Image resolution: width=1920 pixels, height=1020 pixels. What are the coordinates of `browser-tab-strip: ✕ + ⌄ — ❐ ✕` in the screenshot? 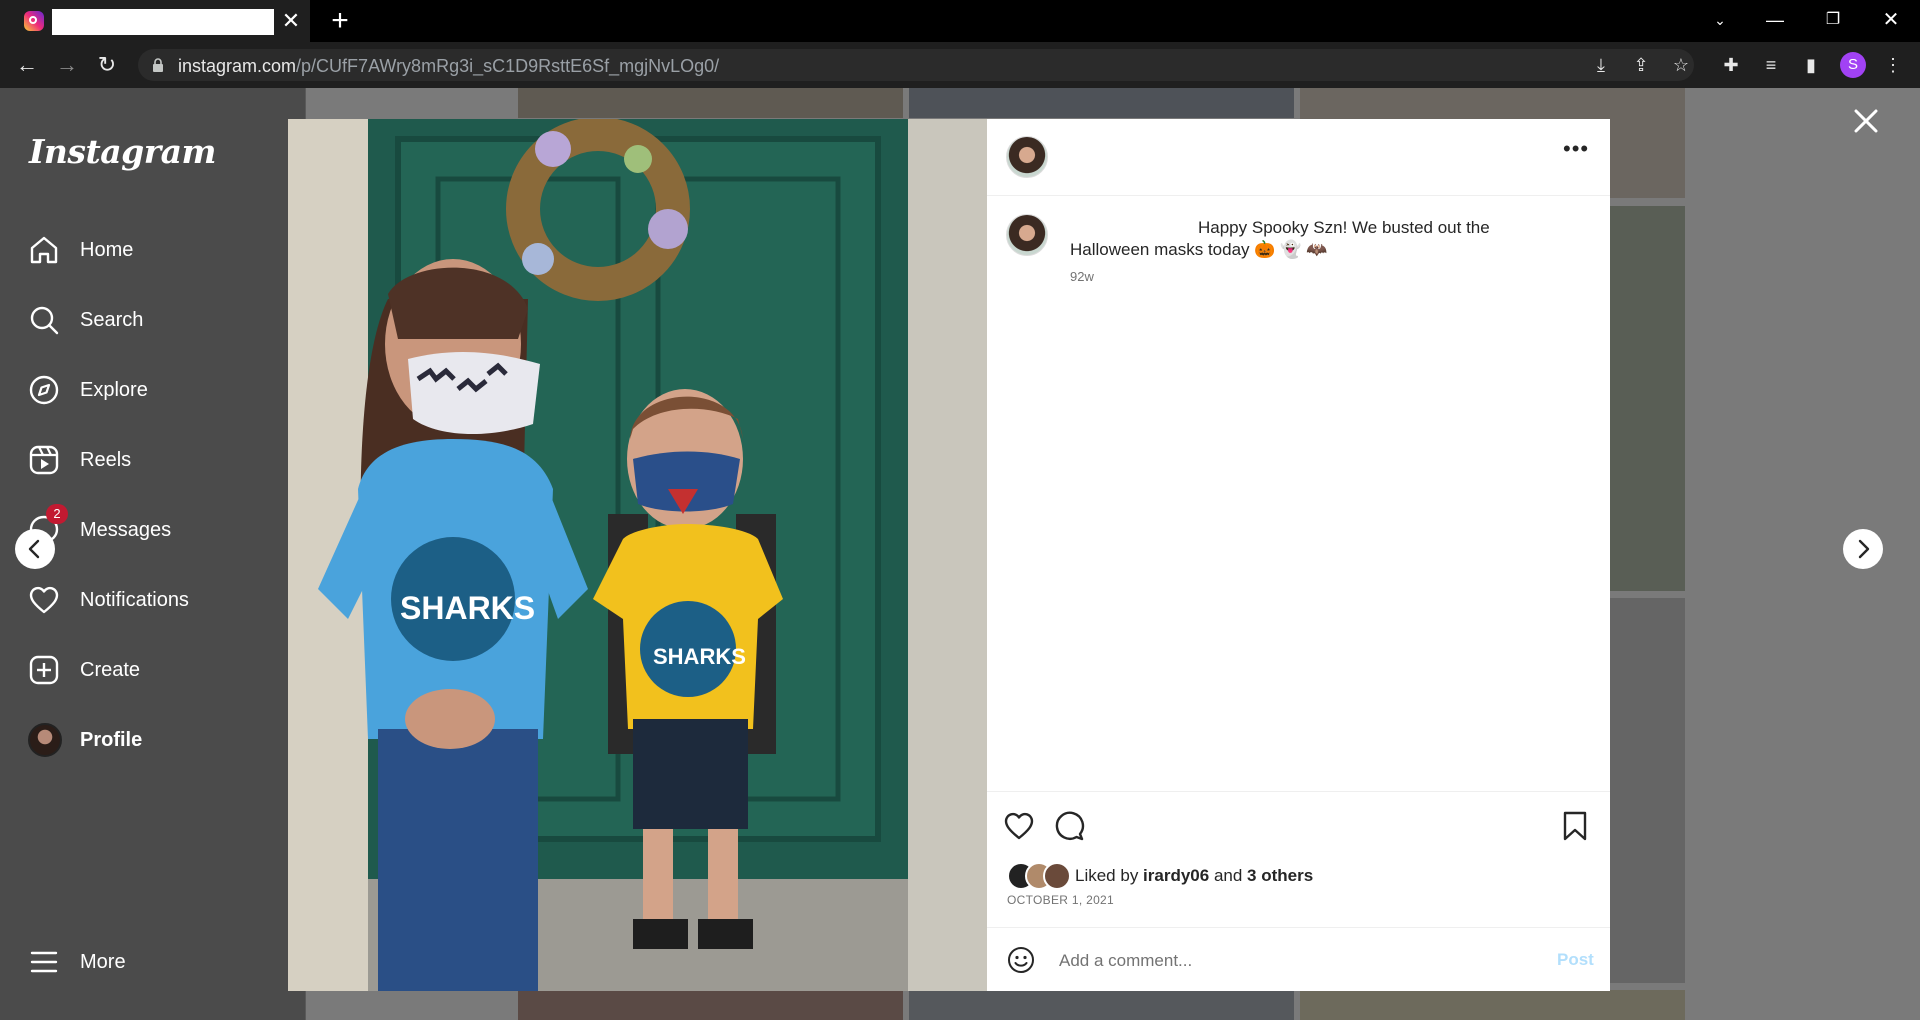 It's located at (960, 21).